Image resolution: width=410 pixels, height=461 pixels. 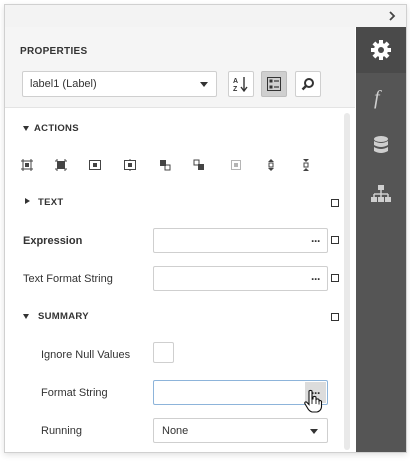 I want to click on actions-toolbar, so click(x=174, y=167).